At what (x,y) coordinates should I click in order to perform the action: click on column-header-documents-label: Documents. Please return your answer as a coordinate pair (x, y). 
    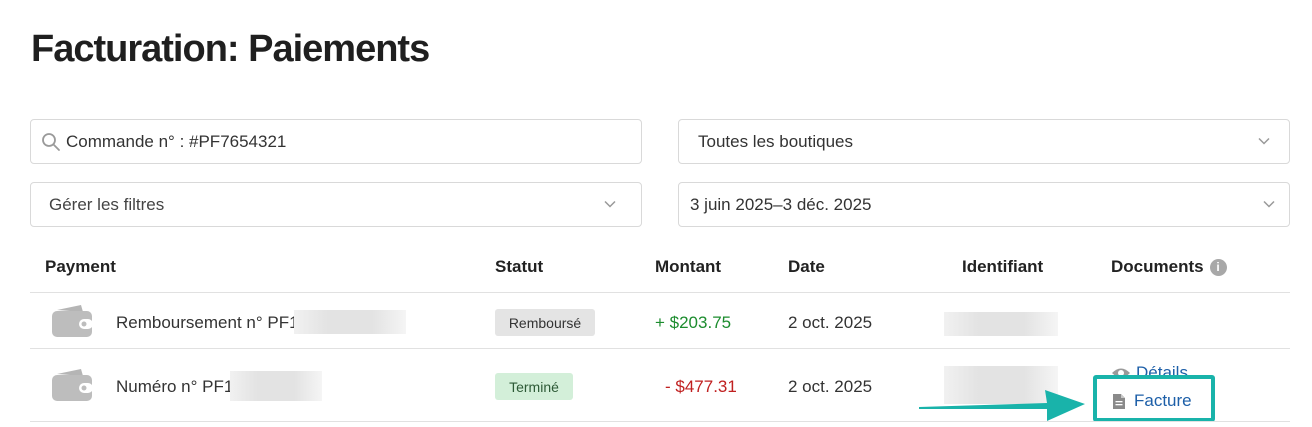
    Looking at the image, I should click on (1157, 266).